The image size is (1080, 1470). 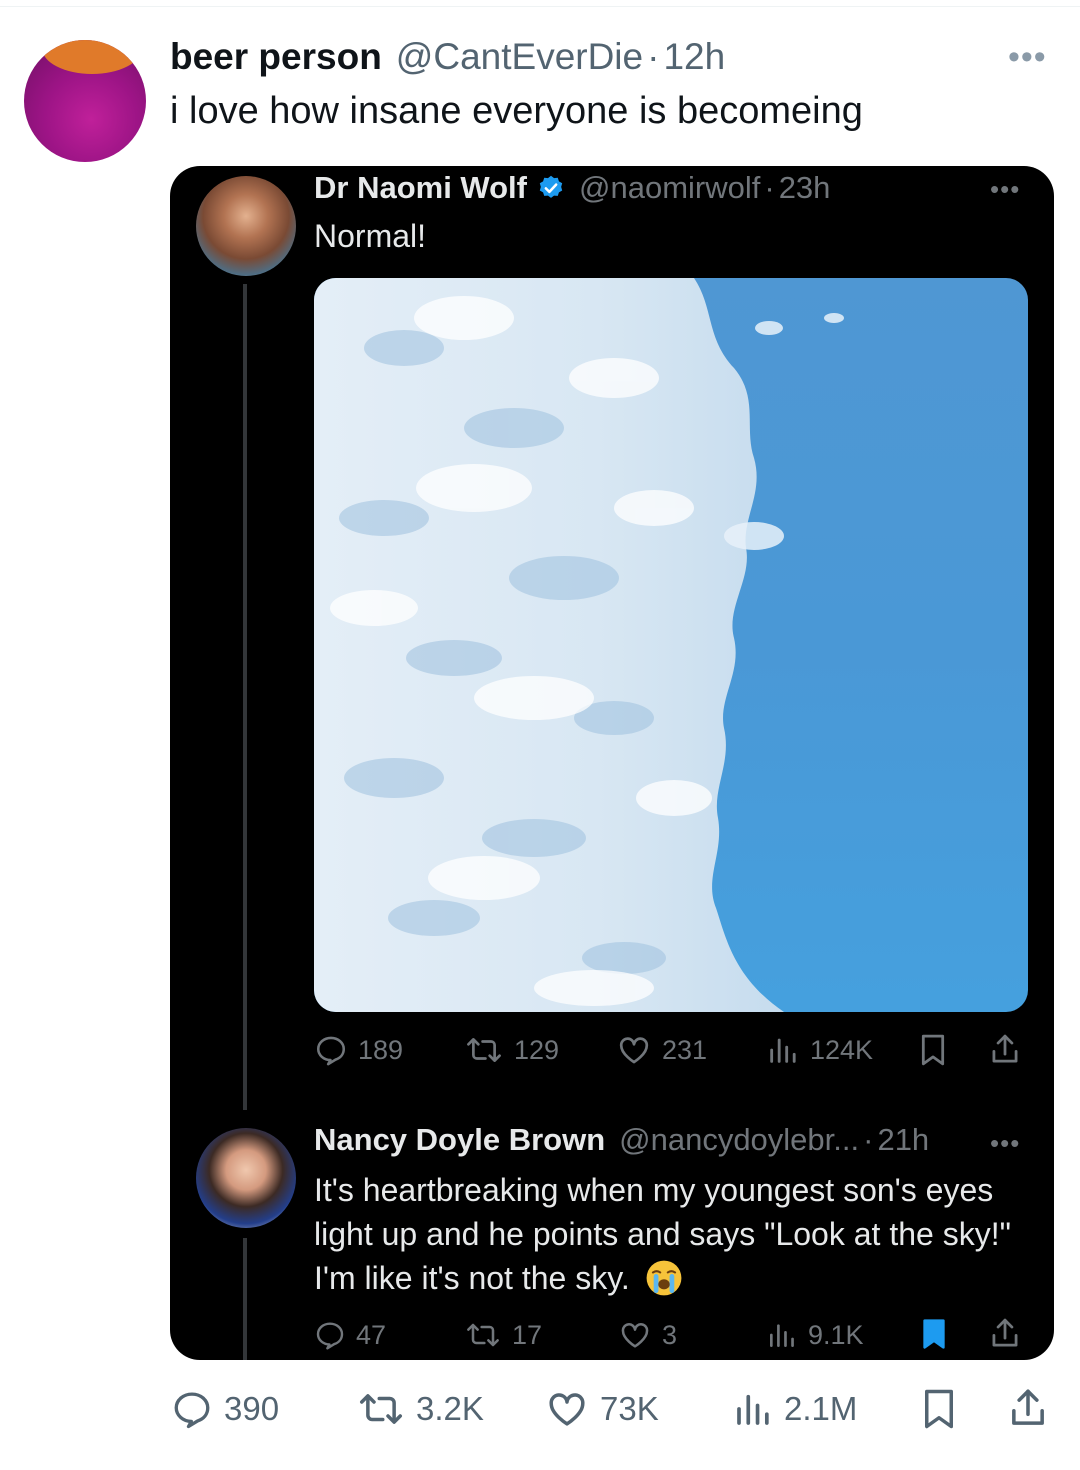 I want to click on reply-count: 47, so click(x=371, y=1334).